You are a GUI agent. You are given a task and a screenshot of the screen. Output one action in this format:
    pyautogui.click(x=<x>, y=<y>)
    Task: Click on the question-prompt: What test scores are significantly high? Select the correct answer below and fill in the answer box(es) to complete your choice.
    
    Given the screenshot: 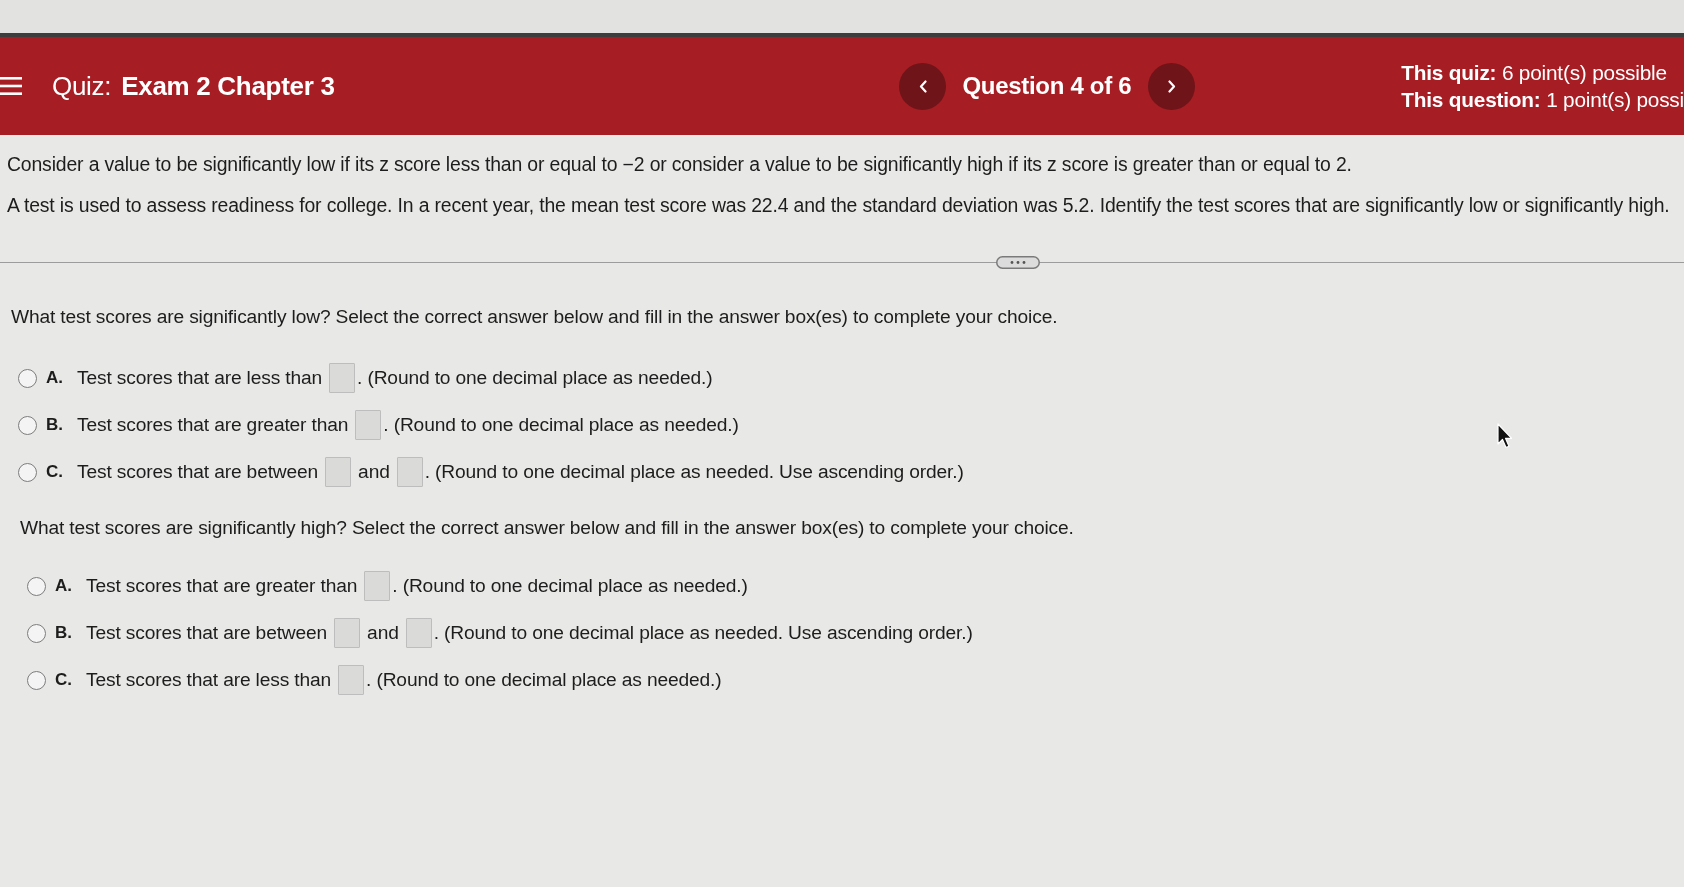 What is the action you would take?
    pyautogui.click(x=547, y=528)
    